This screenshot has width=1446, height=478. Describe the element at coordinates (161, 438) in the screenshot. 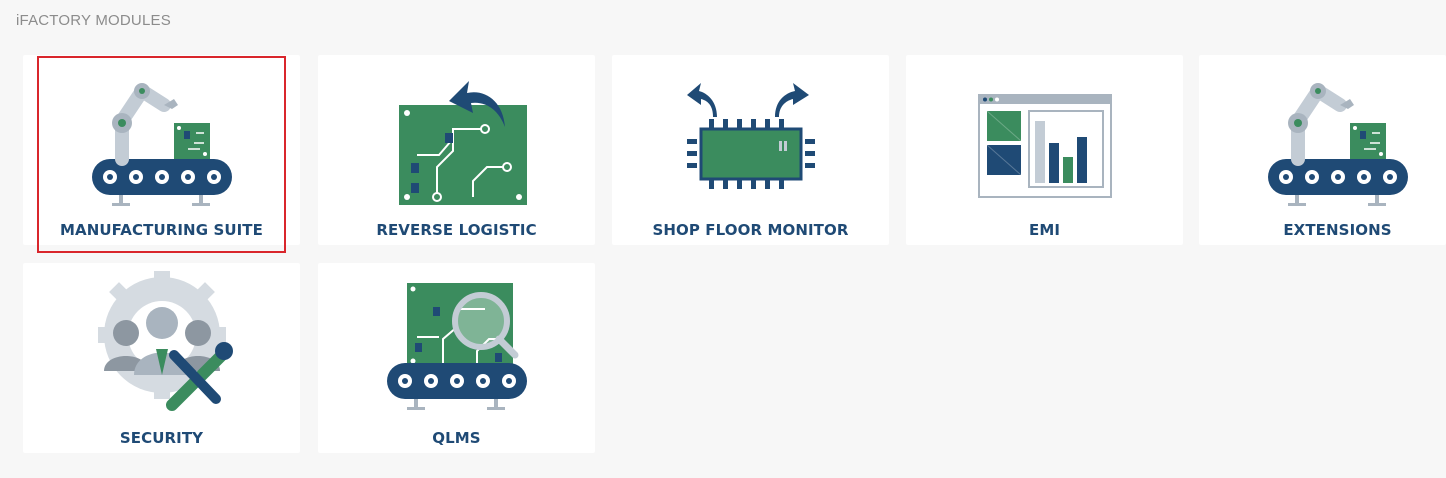

I see `module-label: SECURITY` at that location.